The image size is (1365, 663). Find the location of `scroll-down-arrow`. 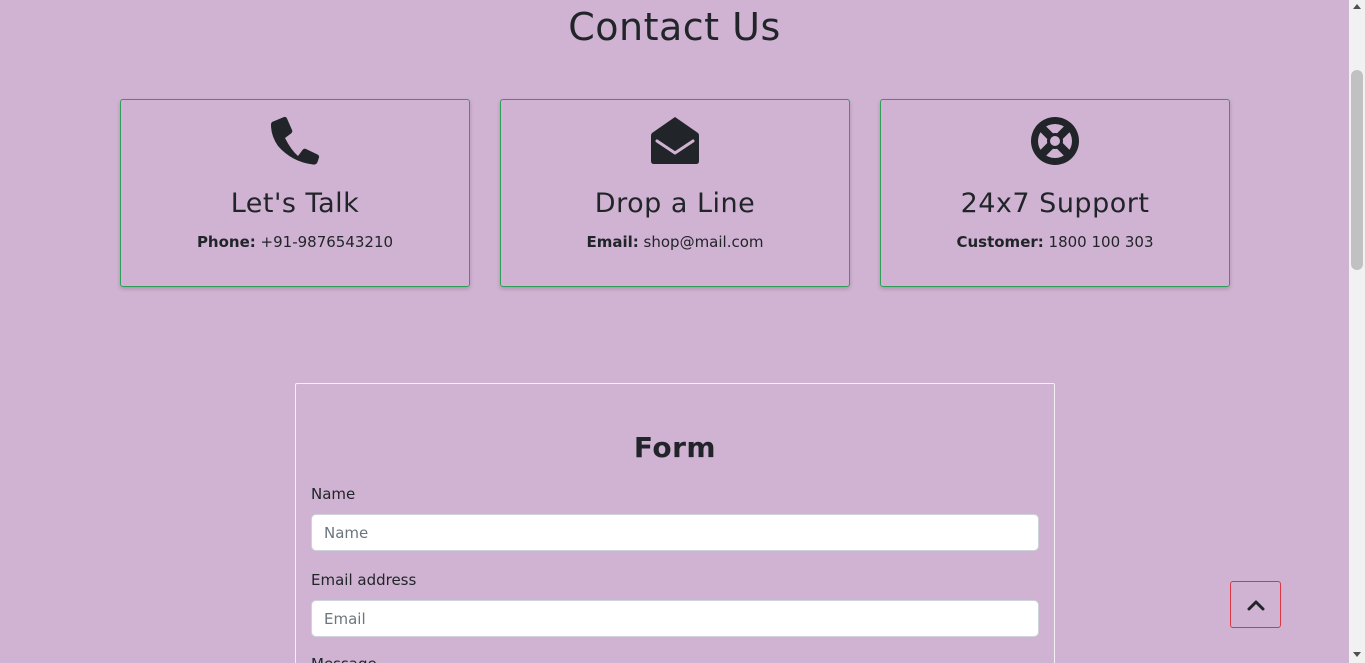

scroll-down-arrow is located at coordinates (1357, 654).